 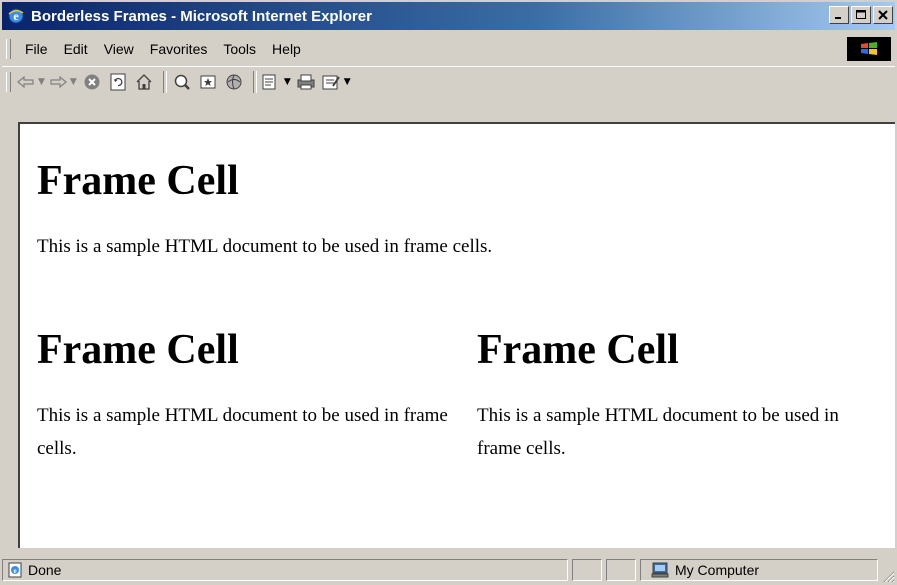 What do you see at coordinates (269, 82) in the screenshot?
I see `mail-icon` at bounding box center [269, 82].